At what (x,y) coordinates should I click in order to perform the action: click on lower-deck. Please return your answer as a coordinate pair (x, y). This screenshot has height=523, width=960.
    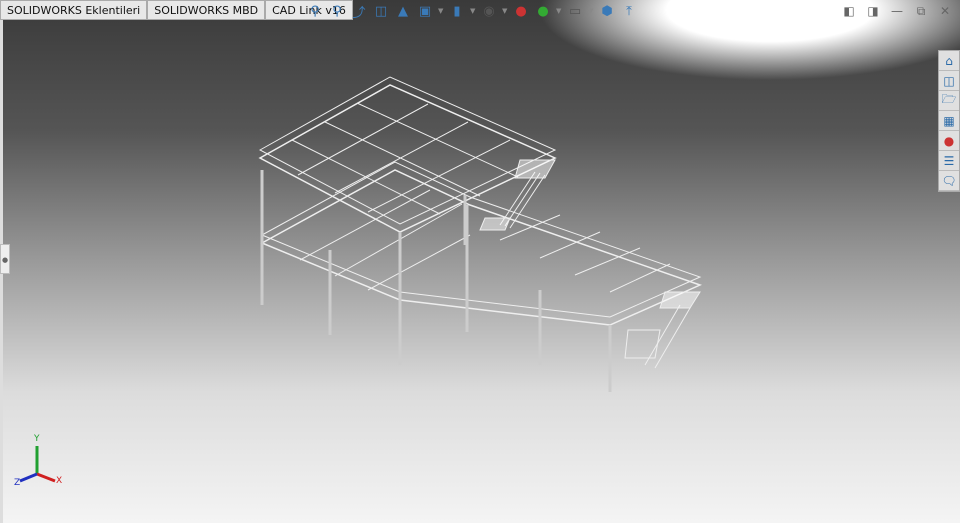
    Looking at the image, I should click on (481, 243).